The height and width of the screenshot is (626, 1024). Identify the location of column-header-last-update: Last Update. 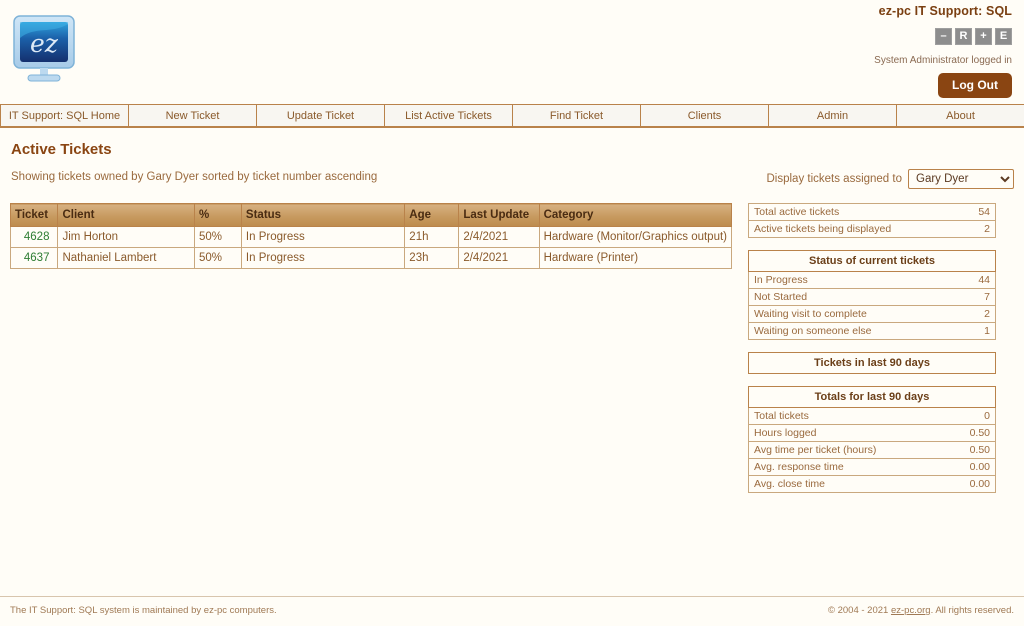
(499, 215).